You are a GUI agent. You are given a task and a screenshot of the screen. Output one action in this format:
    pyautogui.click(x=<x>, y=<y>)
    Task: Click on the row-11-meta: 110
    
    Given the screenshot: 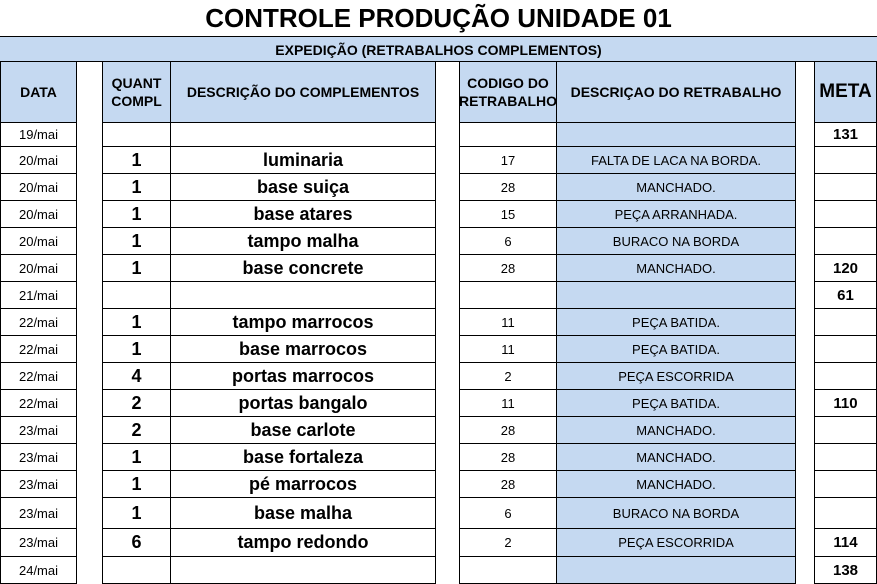 What is the action you would take?
    pyautogui.click(x=845, y=403)
    